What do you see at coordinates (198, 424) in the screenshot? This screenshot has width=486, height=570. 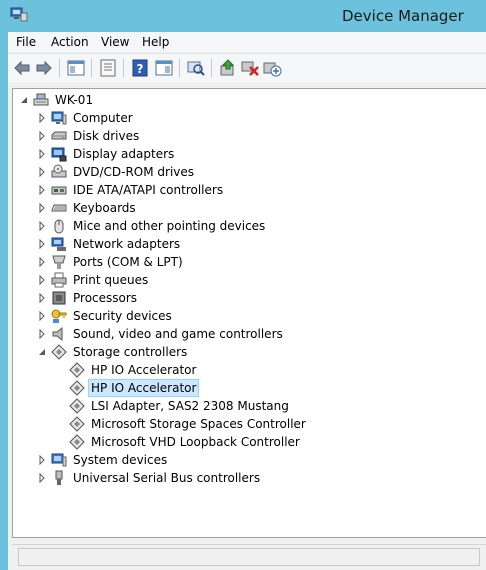 I see `tree-child-label: Microsoft Storage Spaces Controller` at bounding box center [198, 424].